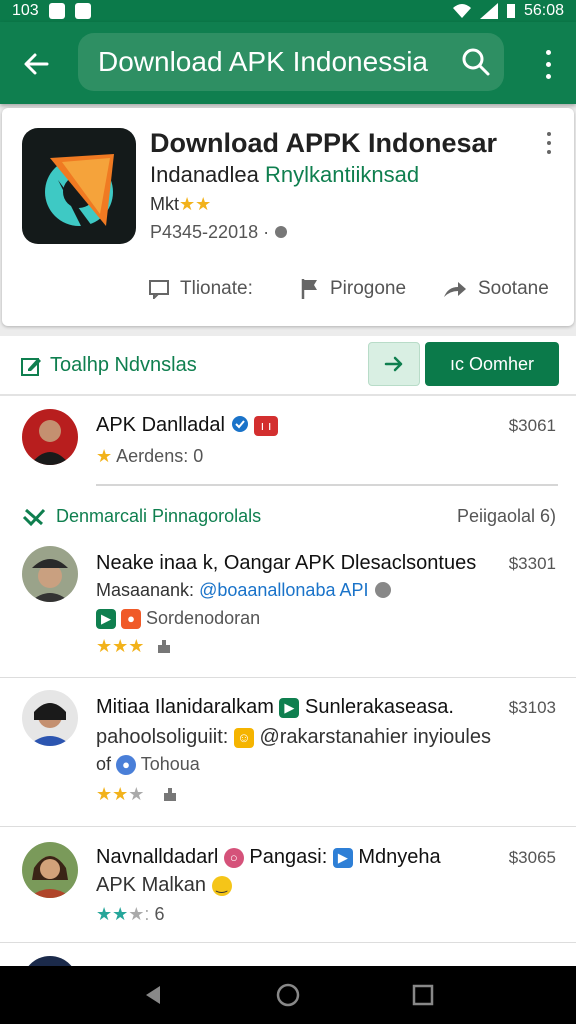  I want to click on comment-link: @boaanallonaba API, so click(283, 590).